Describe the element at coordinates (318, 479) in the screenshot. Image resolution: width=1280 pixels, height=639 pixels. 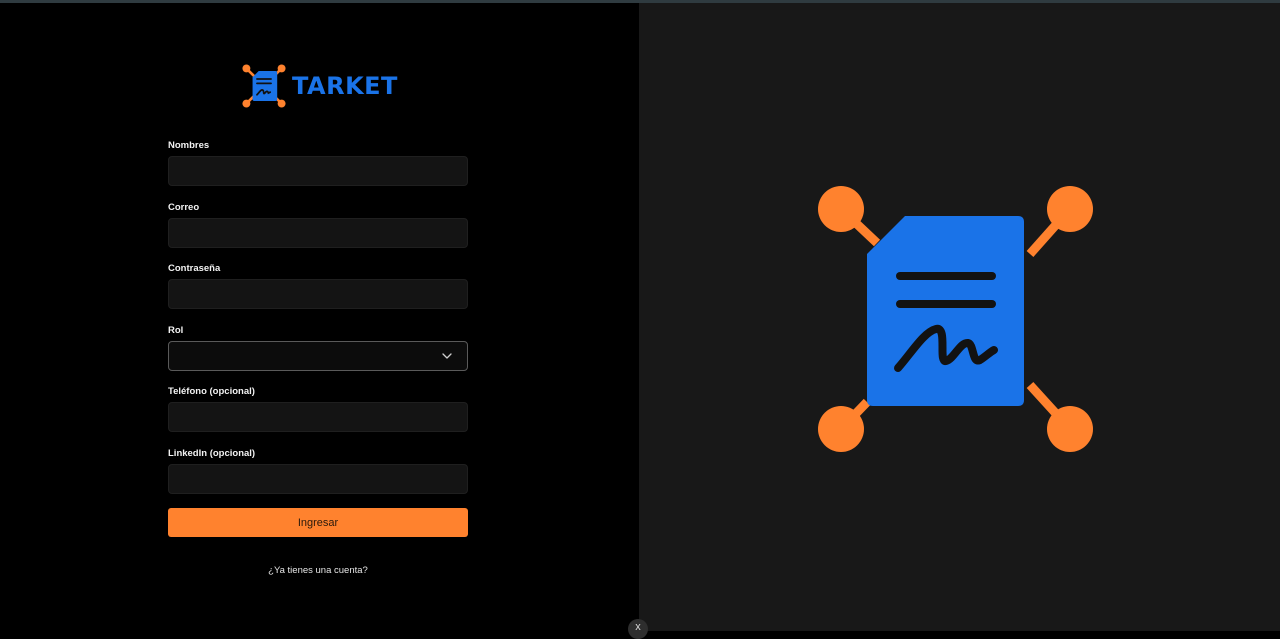
I see `linkedin-input` at that location.